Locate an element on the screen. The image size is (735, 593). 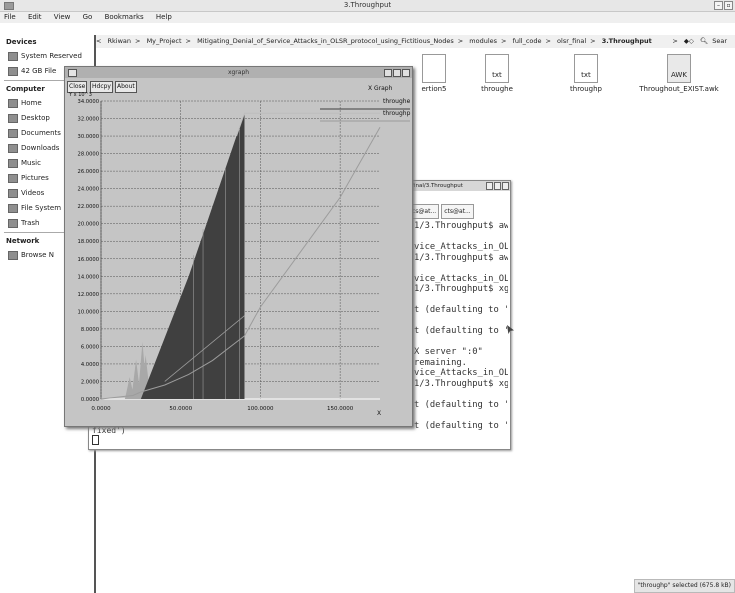
menu-bar: File Edit View Go Bookmarks Help is located at coordinates (367, 17).